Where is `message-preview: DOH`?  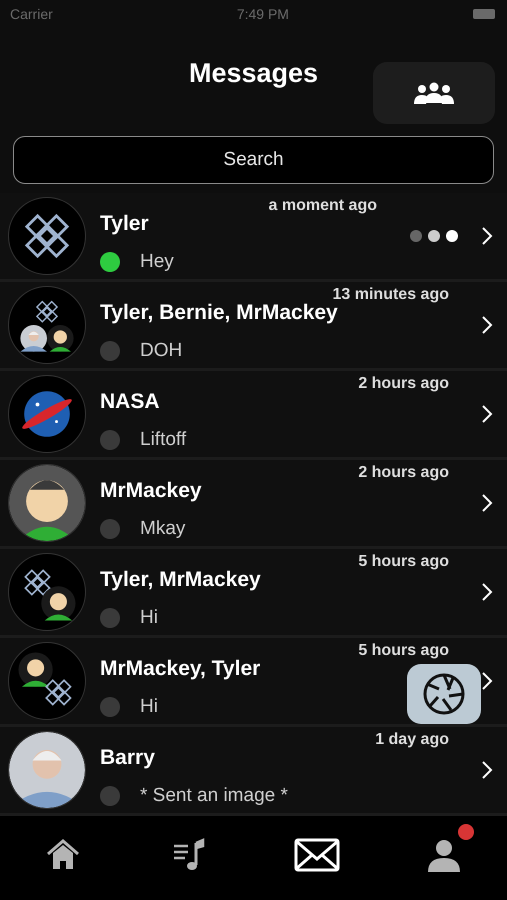
message-preview: DOH is located at coordinates (161, 350).